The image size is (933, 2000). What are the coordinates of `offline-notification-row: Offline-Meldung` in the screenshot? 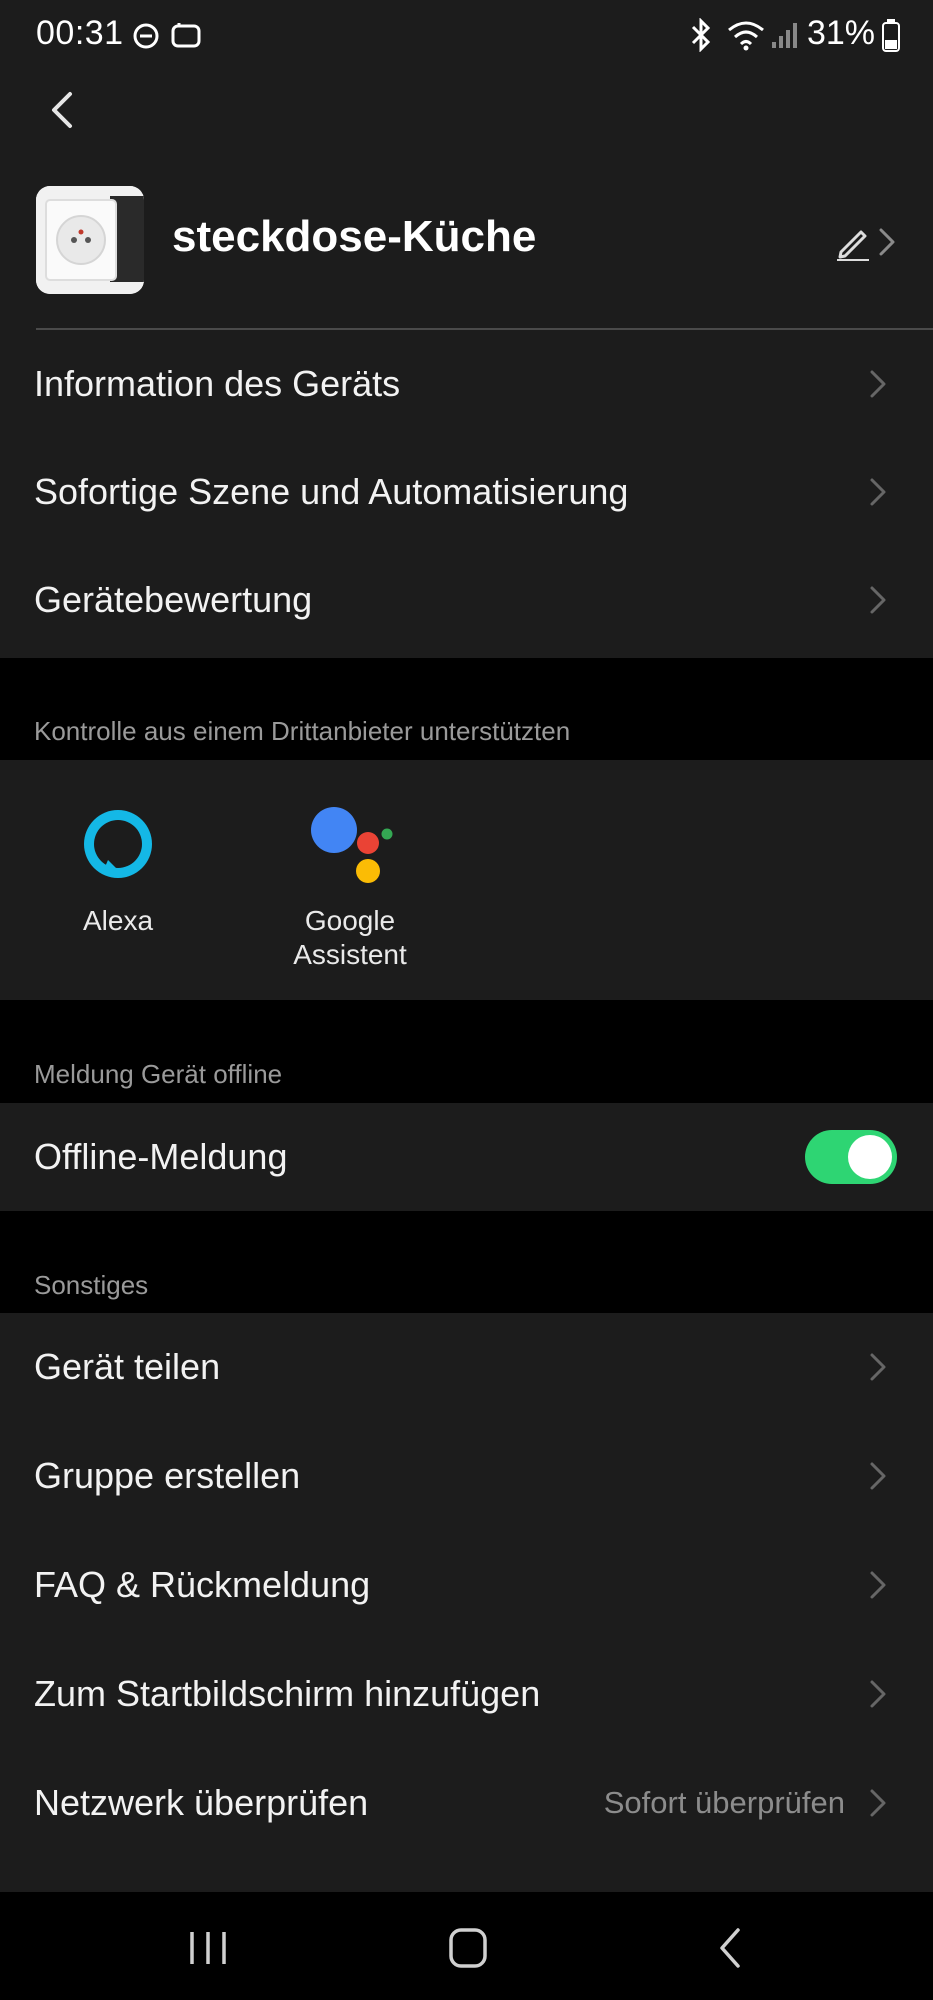 It's located at (466, 1157).